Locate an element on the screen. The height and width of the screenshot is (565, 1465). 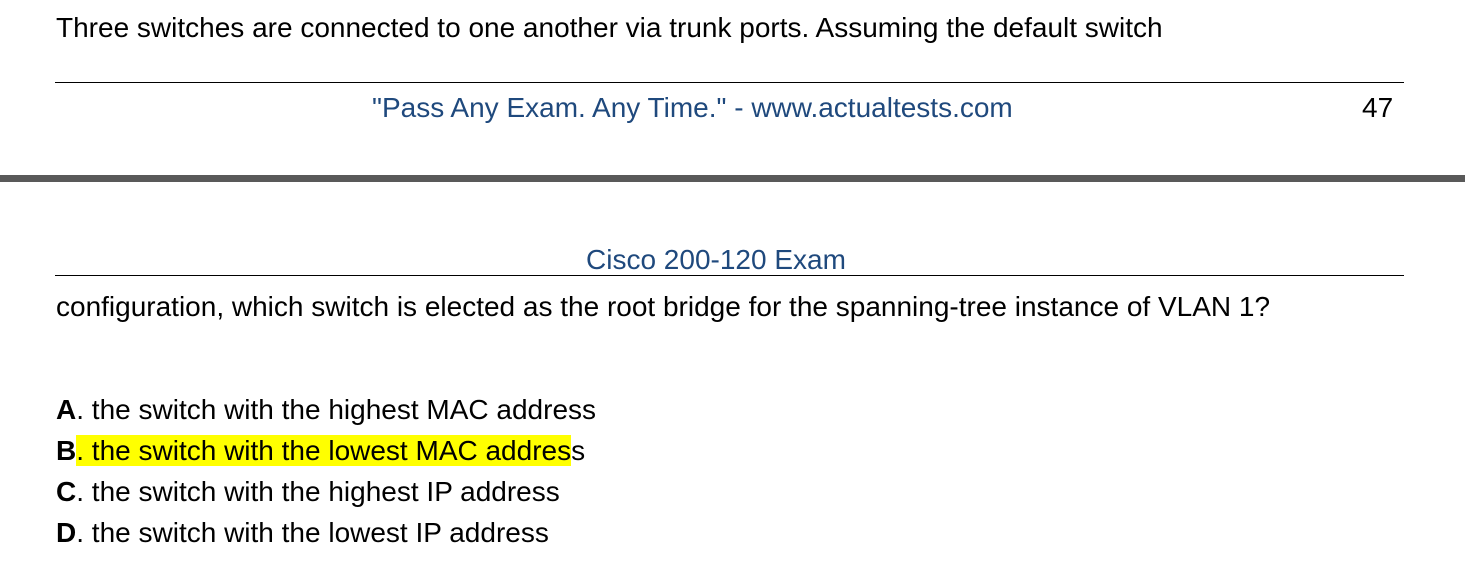
option-letter: D is located at coordinates (66, 532).